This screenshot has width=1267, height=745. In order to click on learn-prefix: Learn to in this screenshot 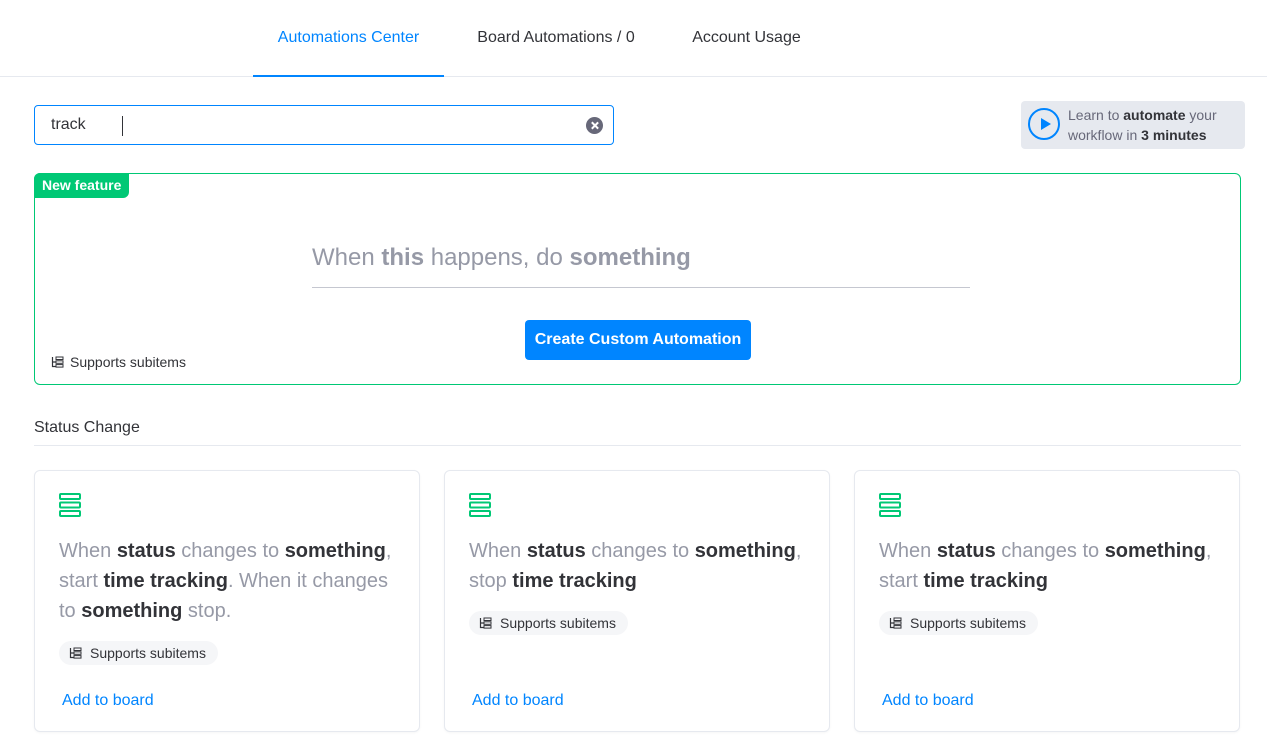, I will do `click(1096, 115)`.